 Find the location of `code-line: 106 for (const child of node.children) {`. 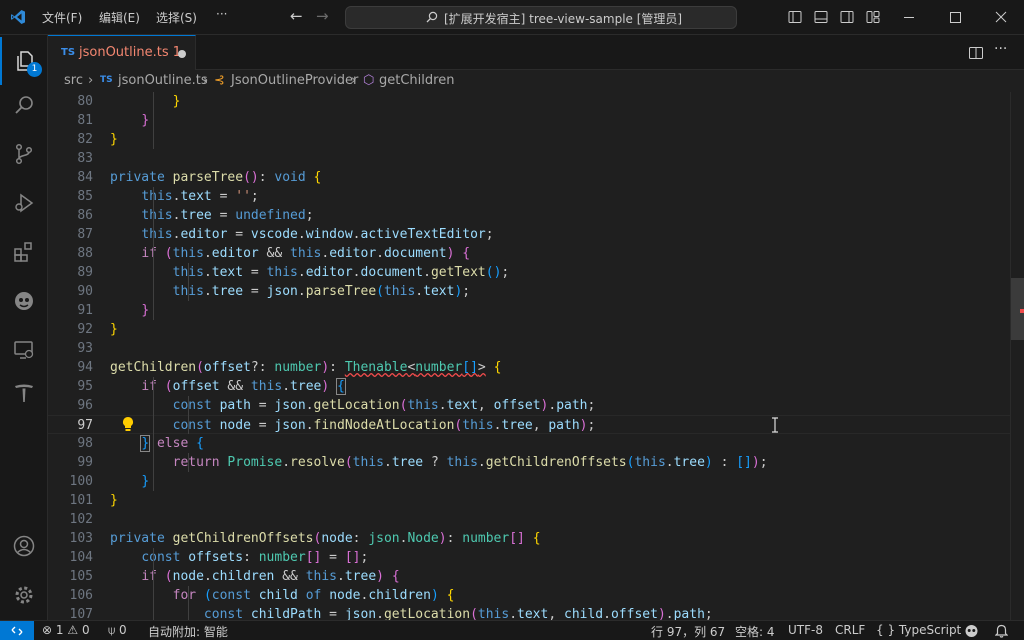

code-line: 106 for (const child of node.children) { is located at coordinates (529, 595).